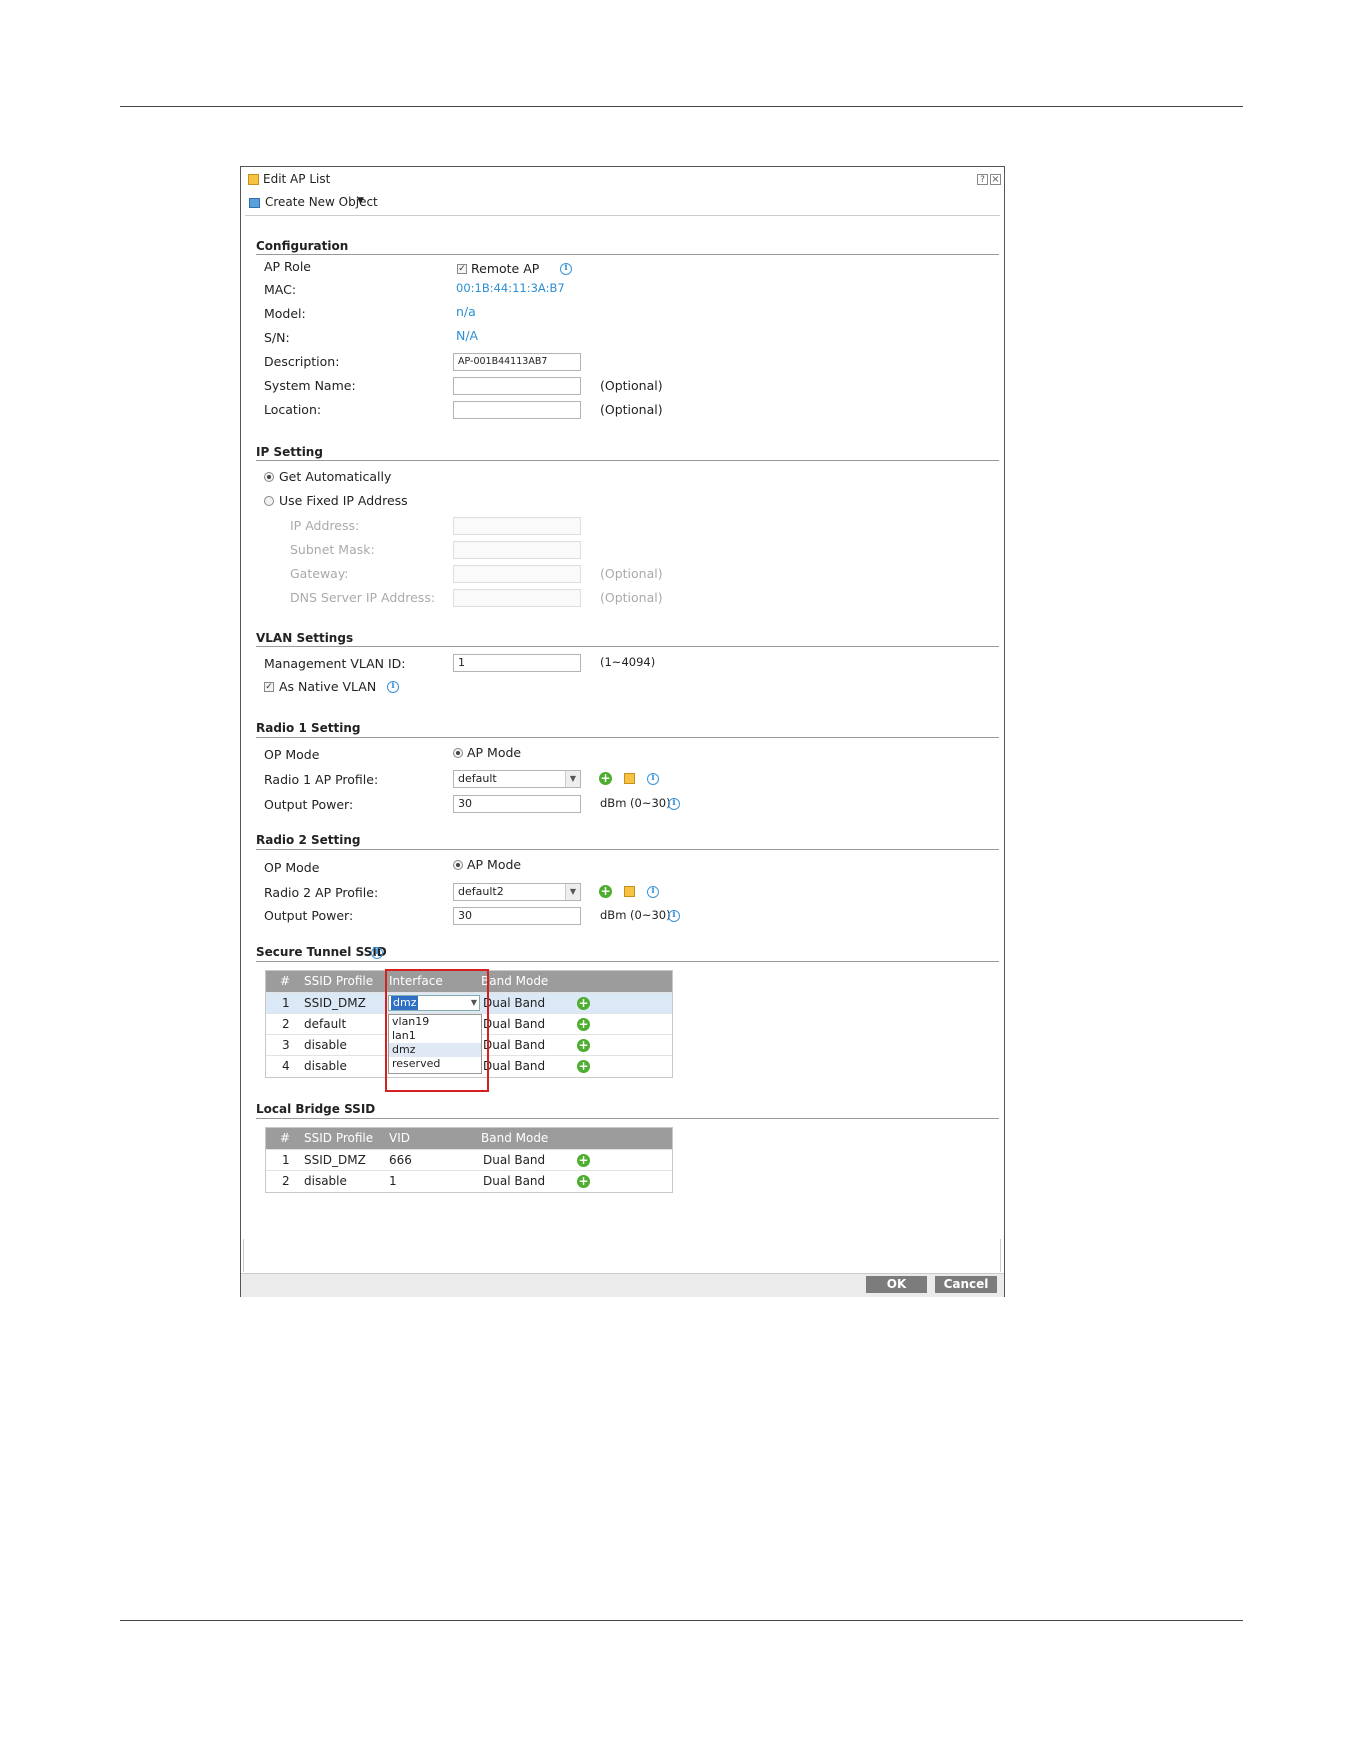 Image resolution: width=1361 pixels, height=1761 pixels. Describe the element at coordinates (635, 803) in the screenshot. I see `radio1-output-unit: dBm (0~30)` at that location.